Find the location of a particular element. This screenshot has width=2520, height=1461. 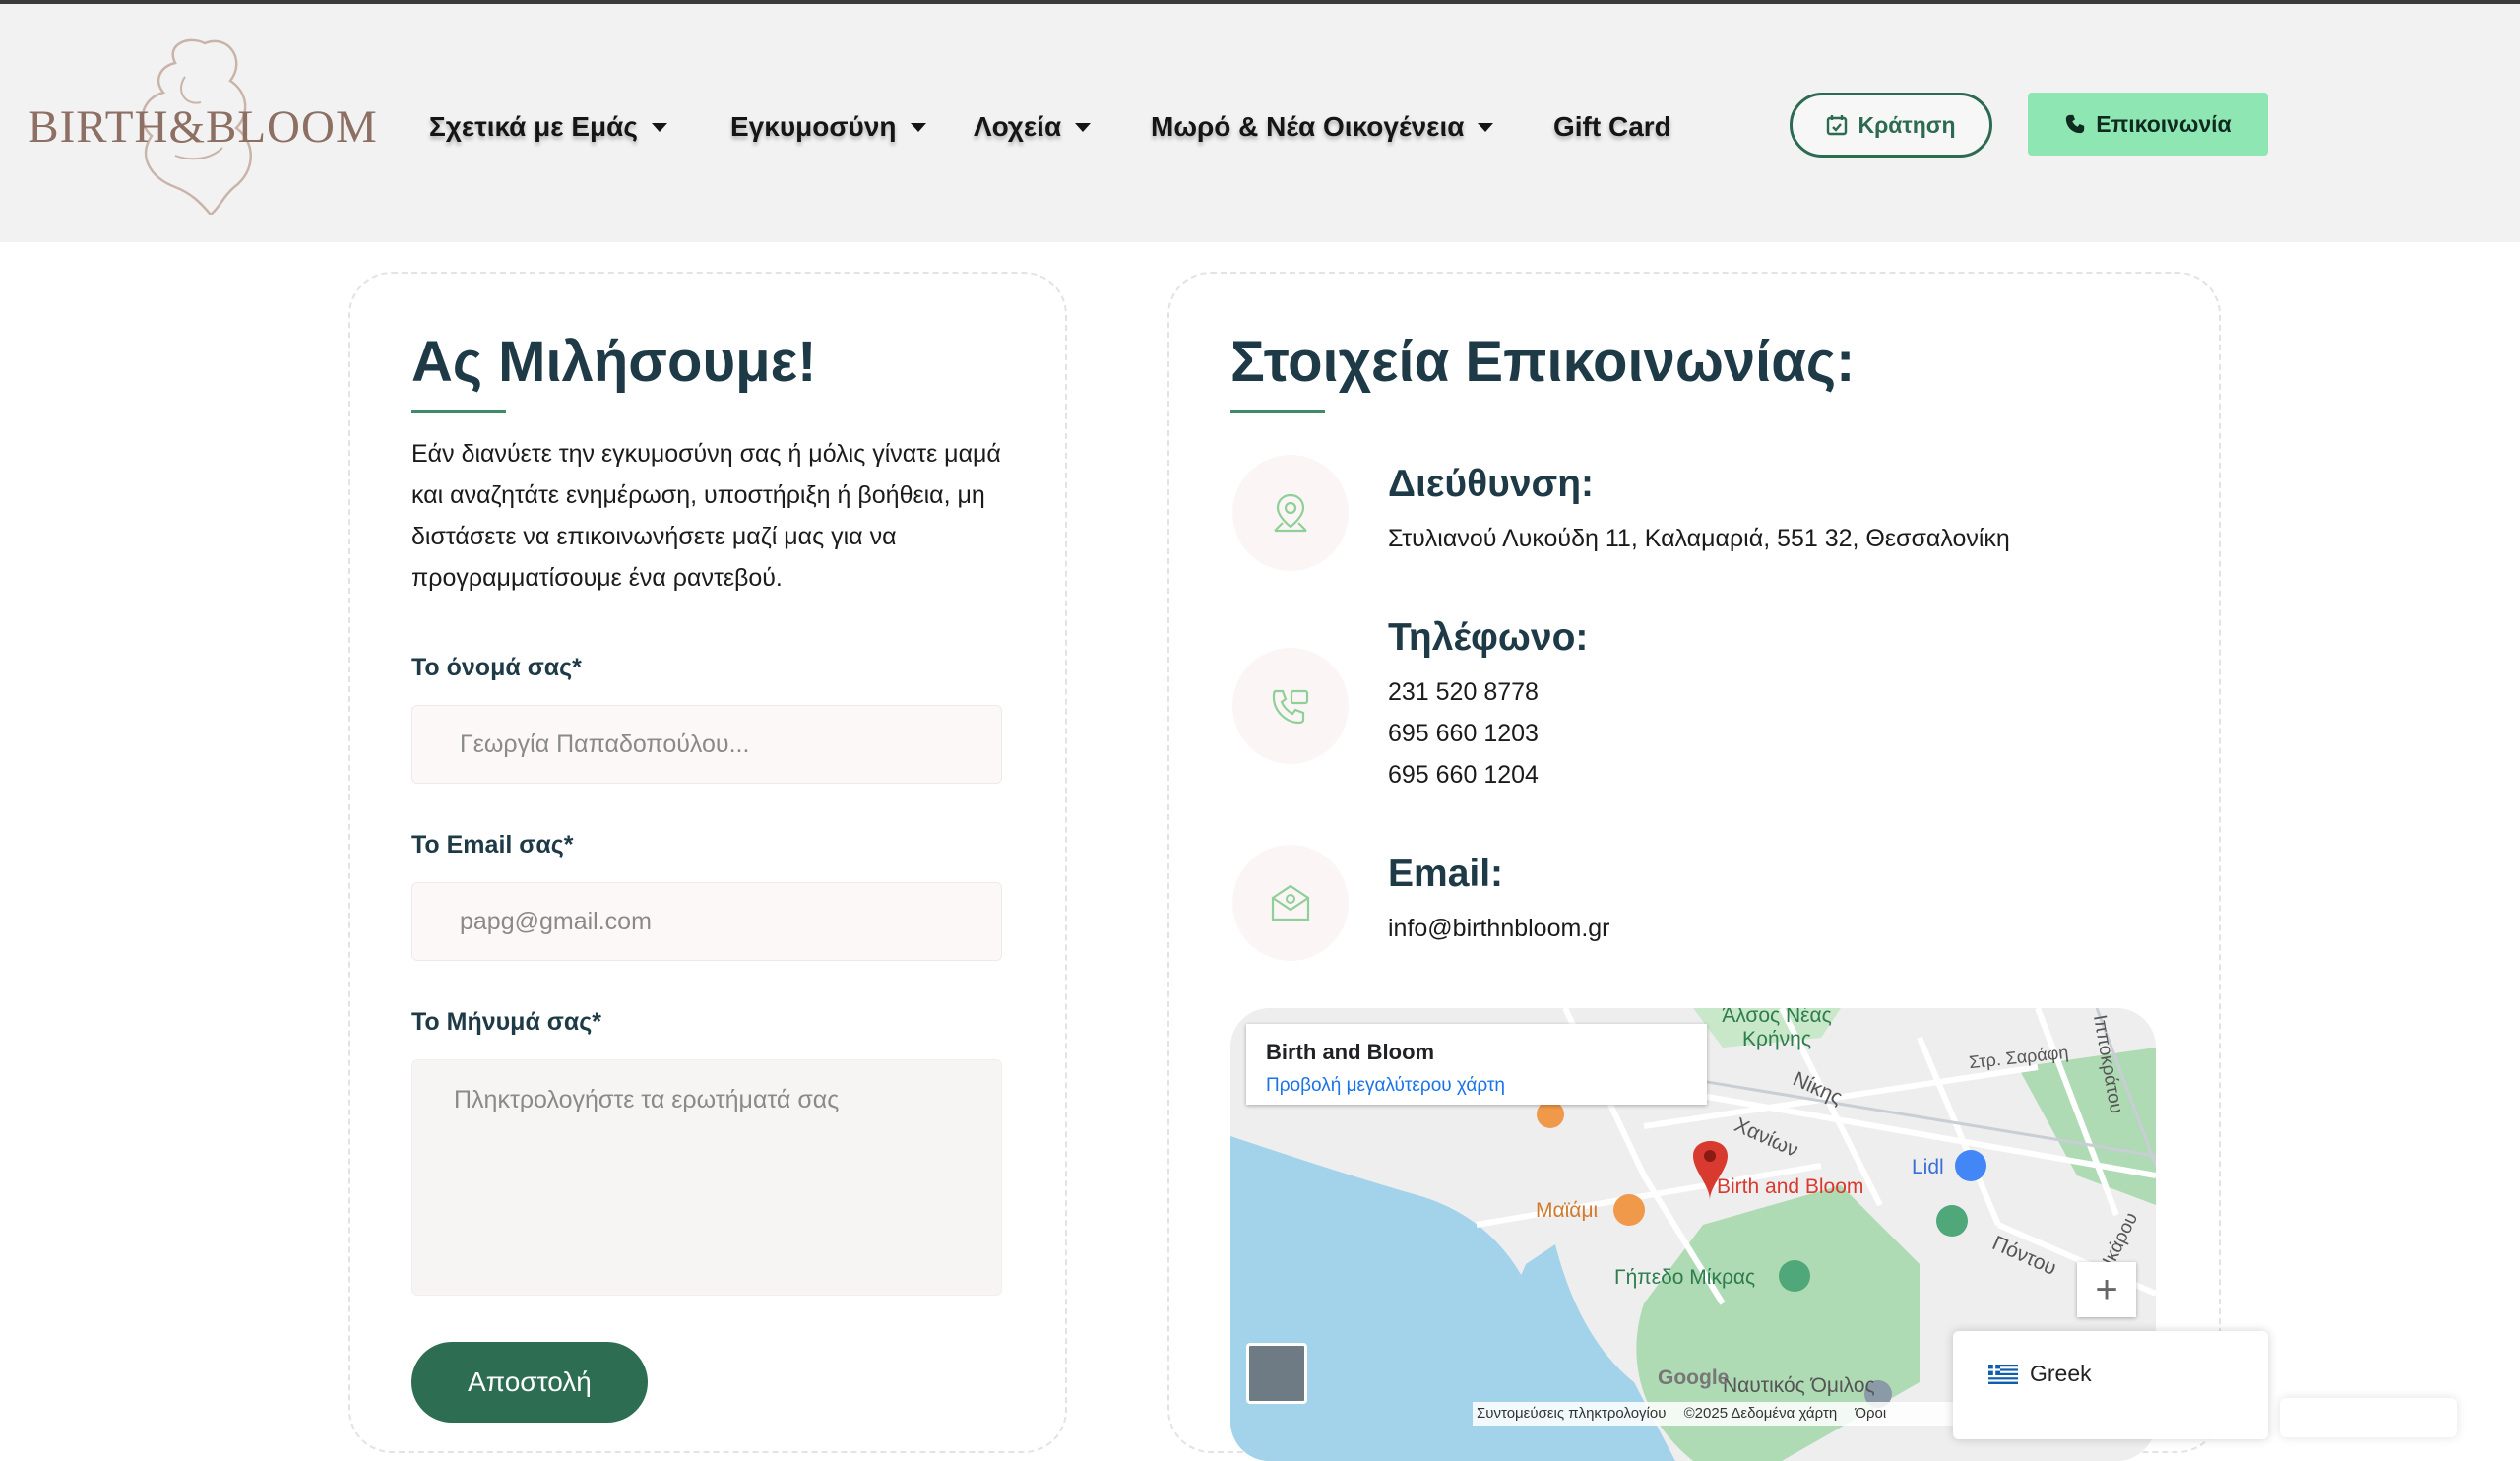

email-label: Το Email σας* is located at coordinates (492, 844).